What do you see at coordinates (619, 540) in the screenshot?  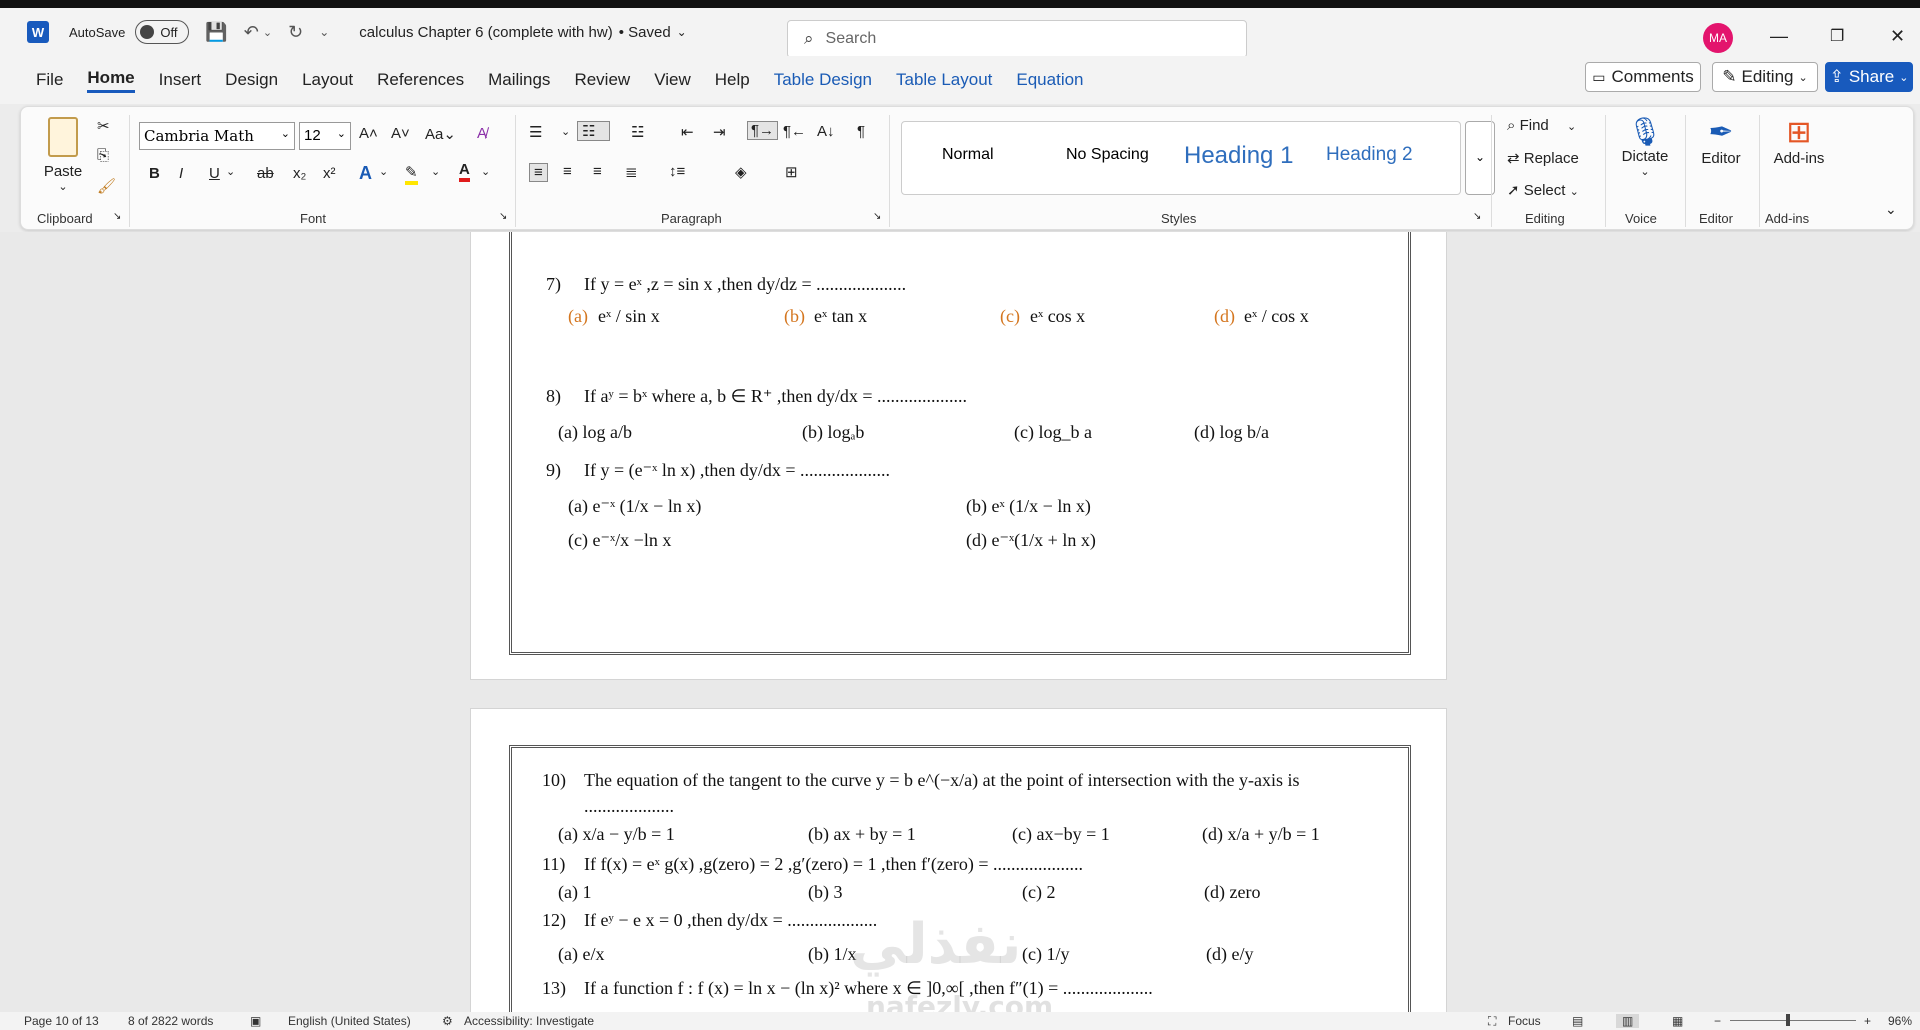 I see `option: (c) e⁻ˣ/x −ln x` at bounding box center [619, 540].